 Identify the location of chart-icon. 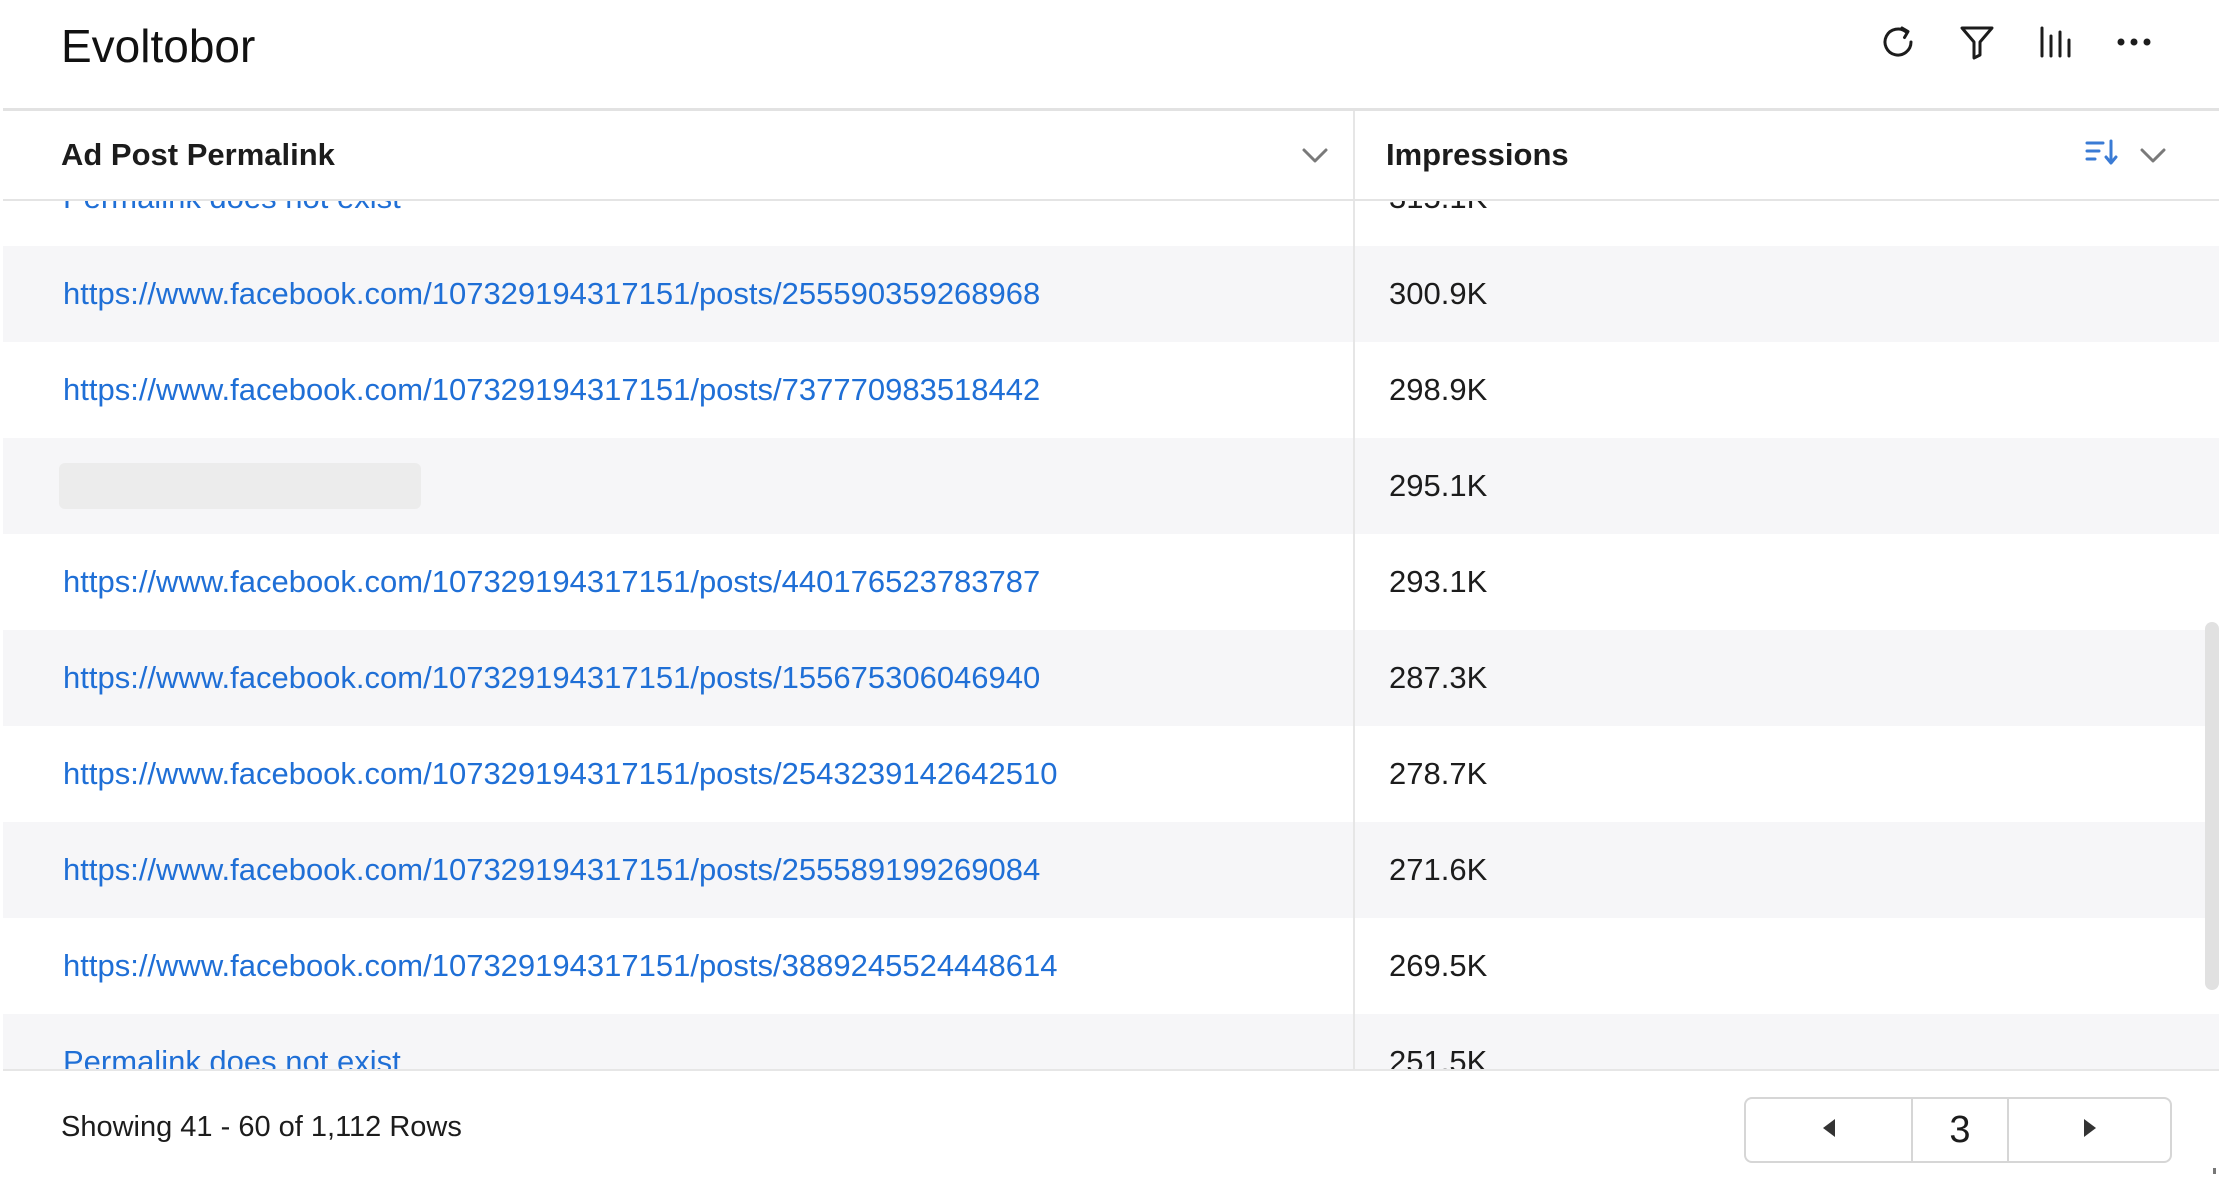
(2056, 42).